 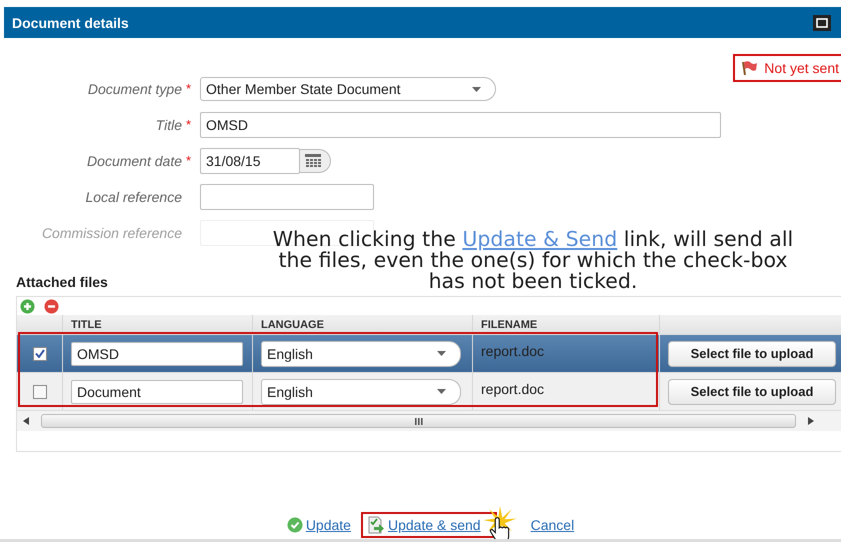 What do you see at coordinates (749, 68) in the screenshot?
I see `flag-icon` at bounding box center [749, 68].